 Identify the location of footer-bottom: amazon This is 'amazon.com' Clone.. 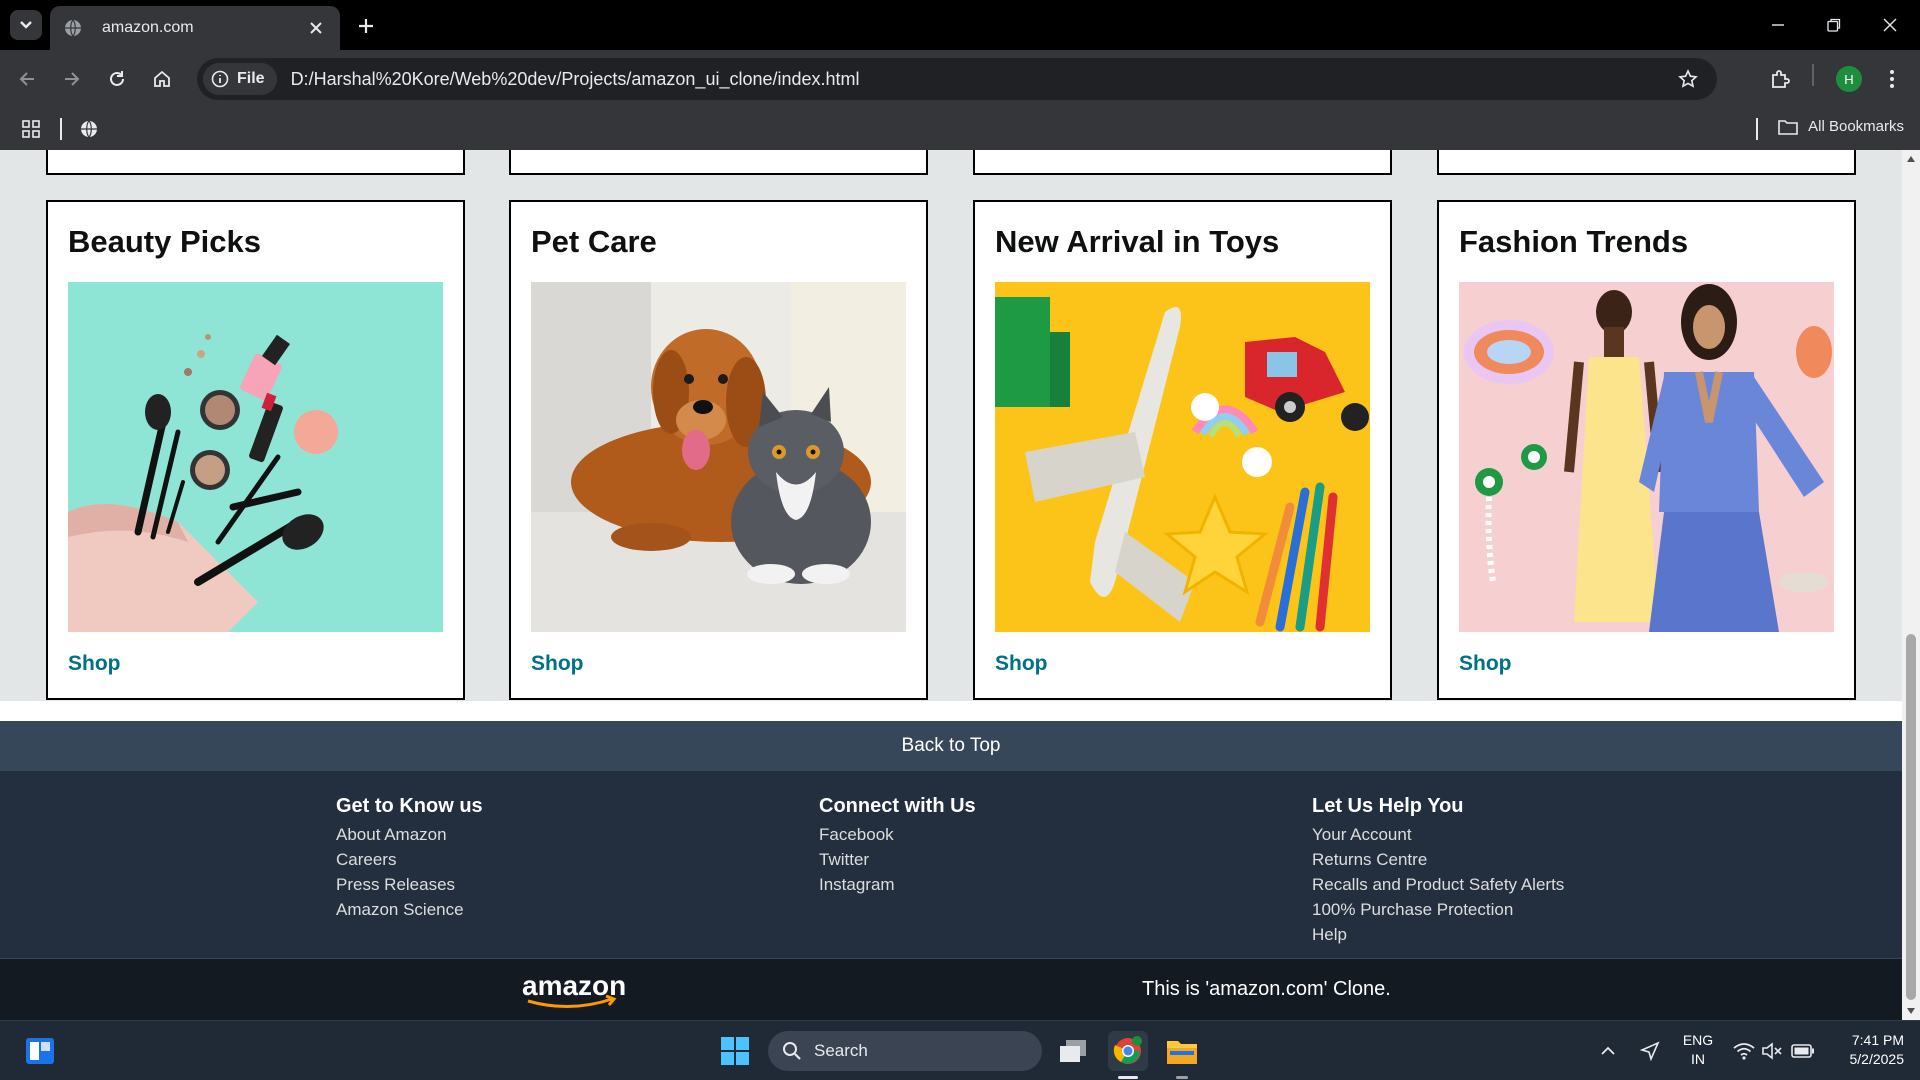
(951, 989).